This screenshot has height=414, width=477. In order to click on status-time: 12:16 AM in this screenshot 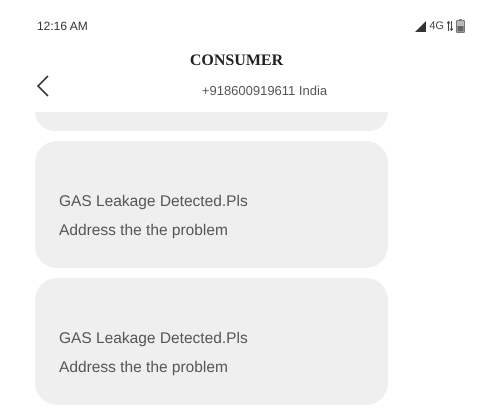, I will do `click(62, 26)`.